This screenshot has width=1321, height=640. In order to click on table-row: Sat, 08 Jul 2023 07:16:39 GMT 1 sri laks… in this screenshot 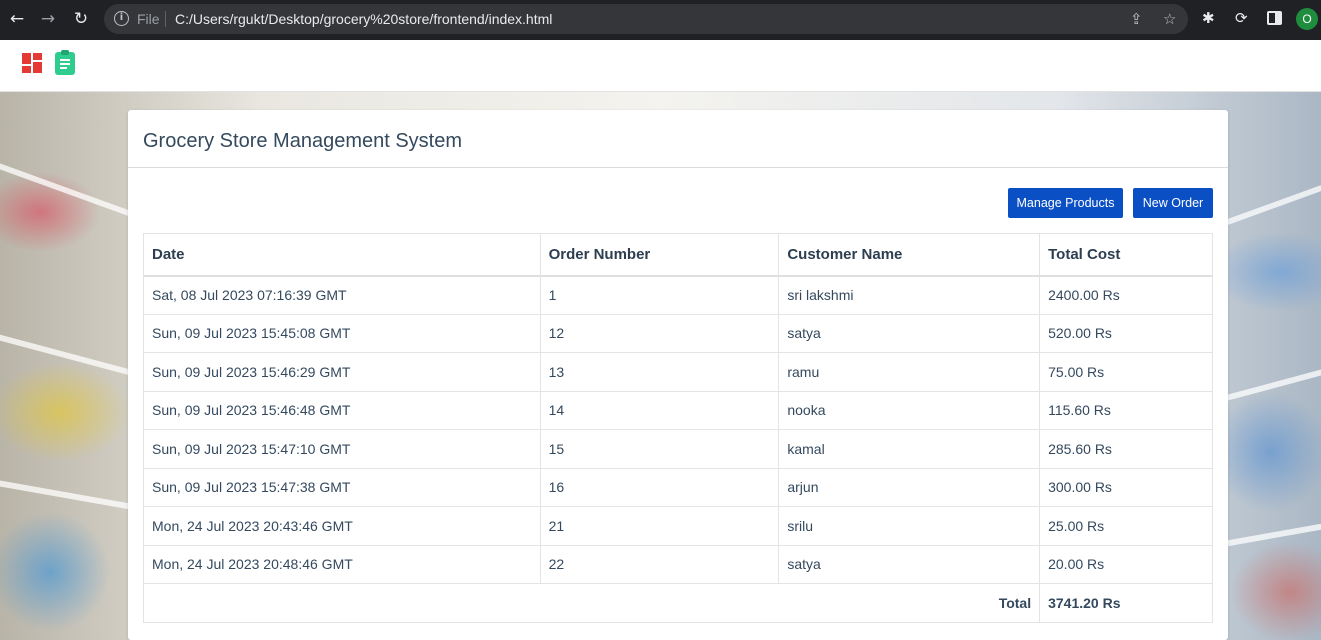, I will do `click(678, 295)`.